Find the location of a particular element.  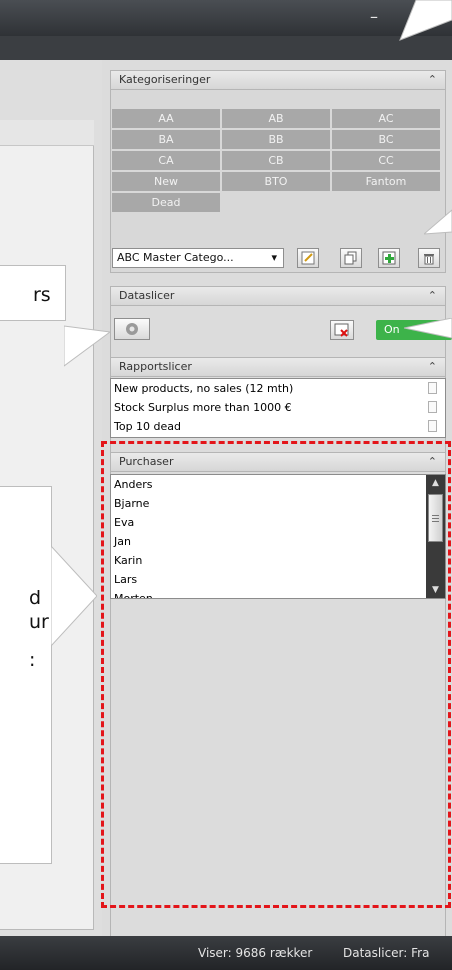

minimize-button: – is located at coordinates (374, 17).